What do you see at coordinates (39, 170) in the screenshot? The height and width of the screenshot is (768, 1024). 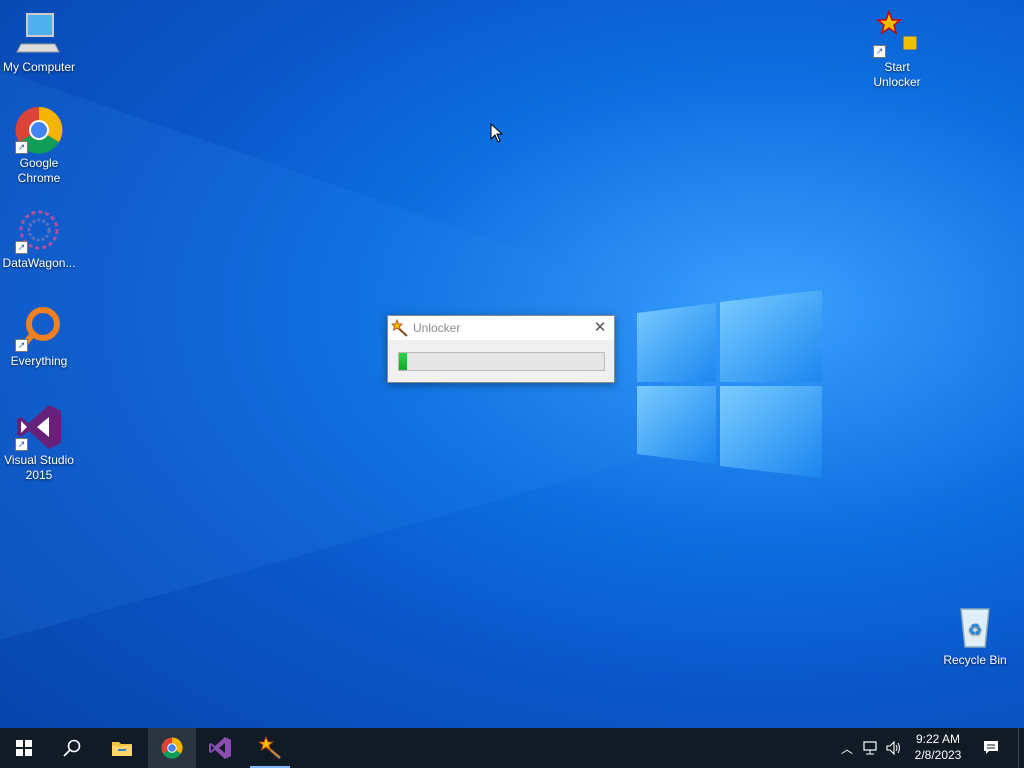 I see `desktop-icon-label: Google Chrome` at bounding box center [39, 170].